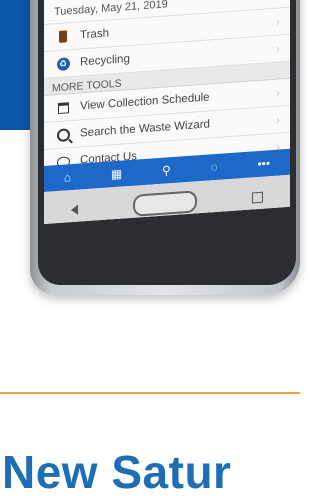 This screenshot has height=499, width=320. I want to click on tab-calendar-icon: ▦, so click(116, 174).